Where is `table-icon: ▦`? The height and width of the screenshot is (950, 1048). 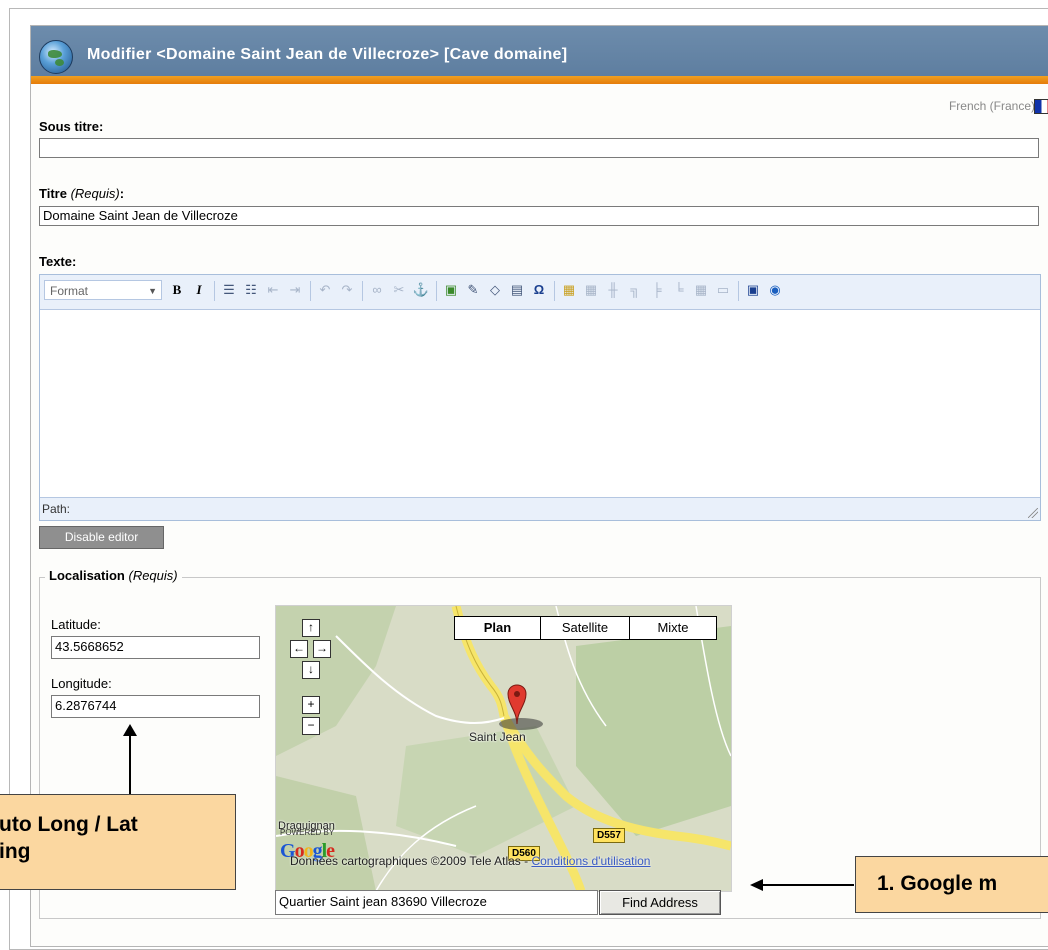
table-icon: ▦ is located at coordinates (591, 290).